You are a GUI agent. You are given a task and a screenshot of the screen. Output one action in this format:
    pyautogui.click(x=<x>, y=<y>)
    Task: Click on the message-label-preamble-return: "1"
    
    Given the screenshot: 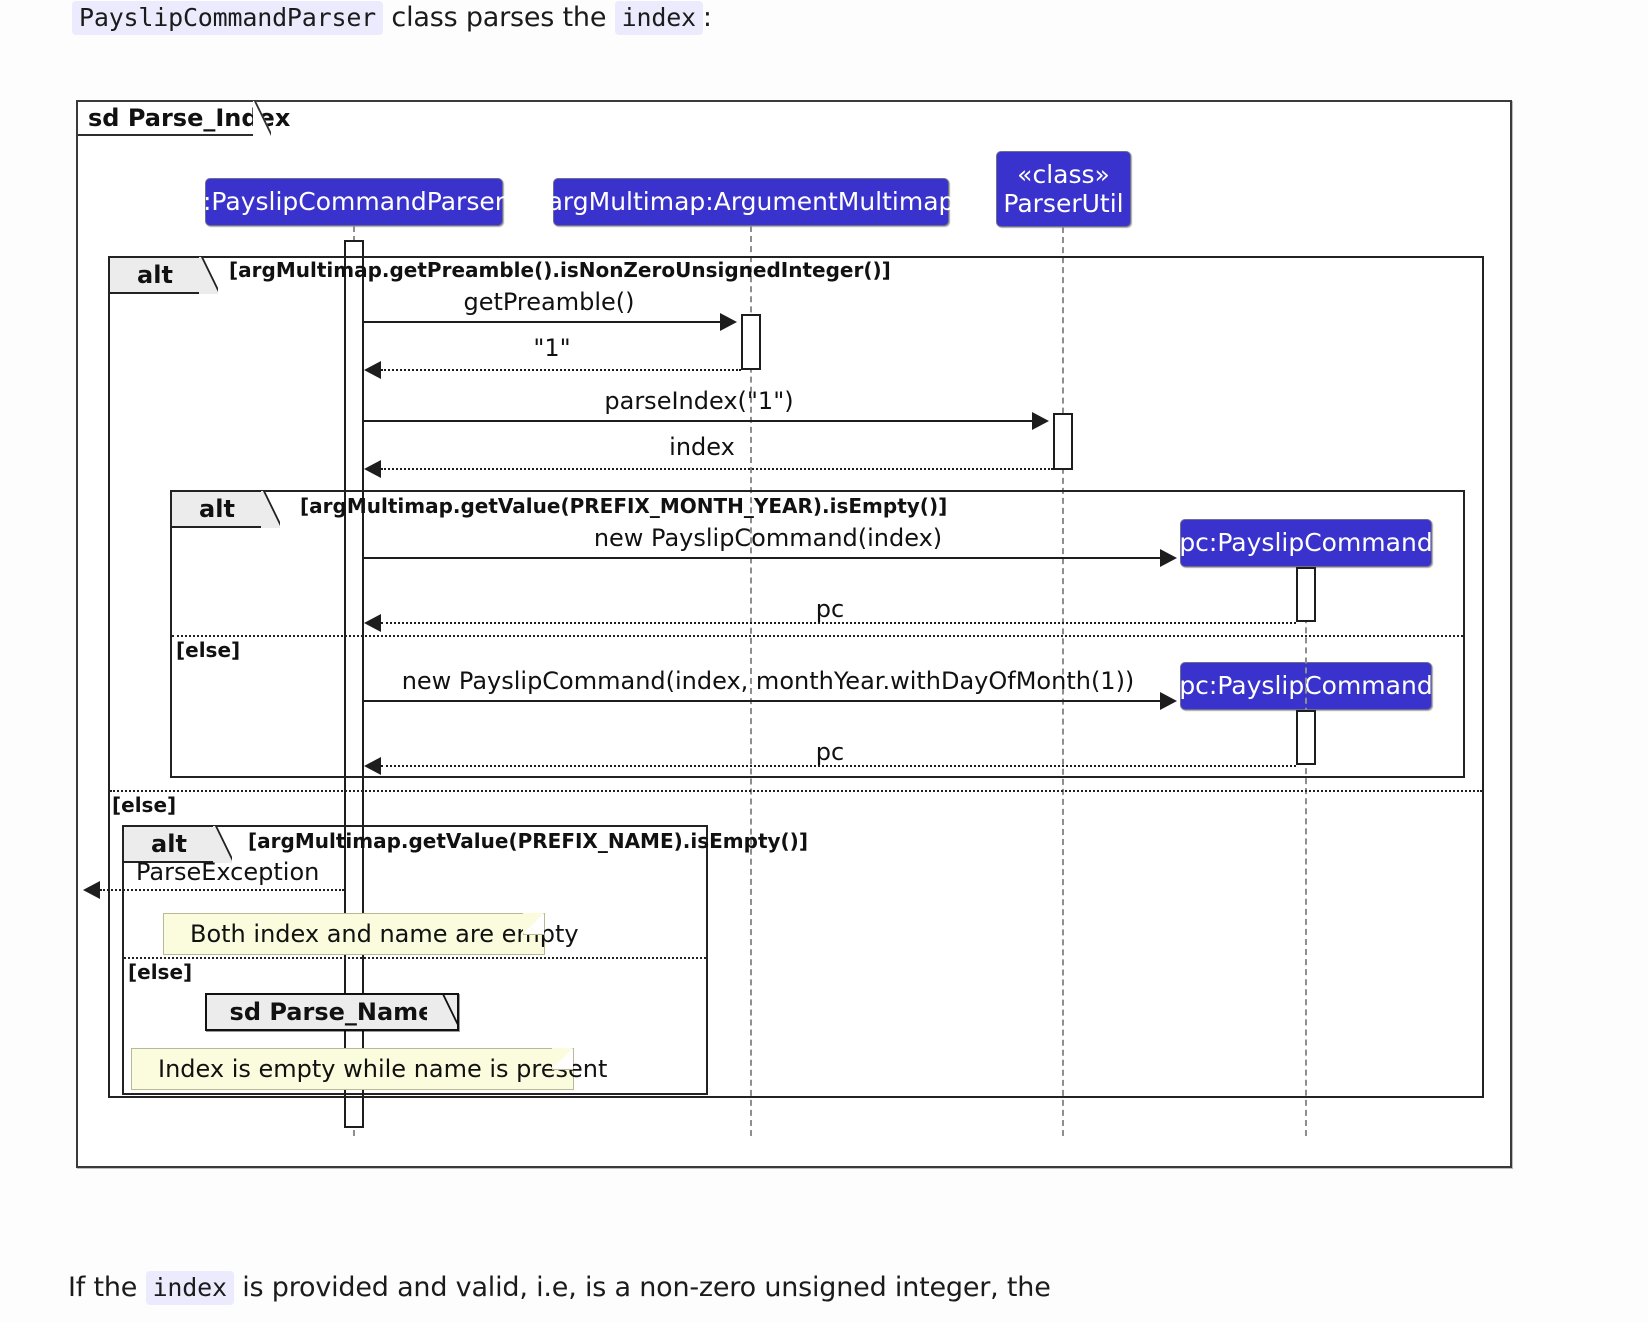 What is the action you would take?
    pyautogui.click(x=552, y=348)
    